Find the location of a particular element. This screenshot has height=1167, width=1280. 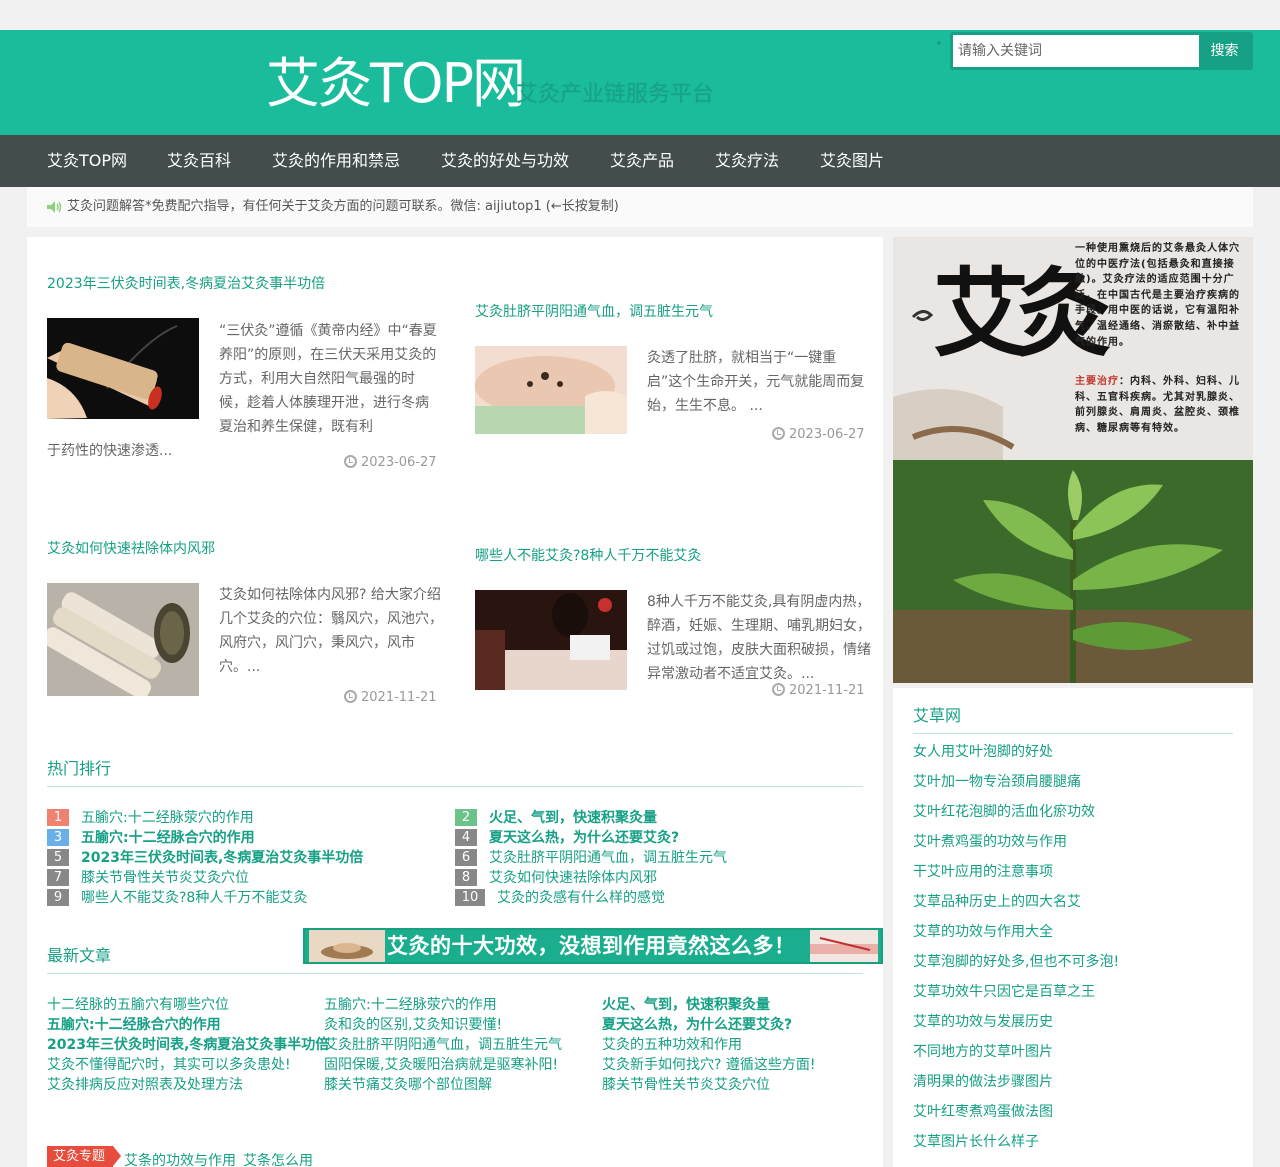

sidebar-link: 清明果的做法步骤图片 is located at coordinates (983, 1081).